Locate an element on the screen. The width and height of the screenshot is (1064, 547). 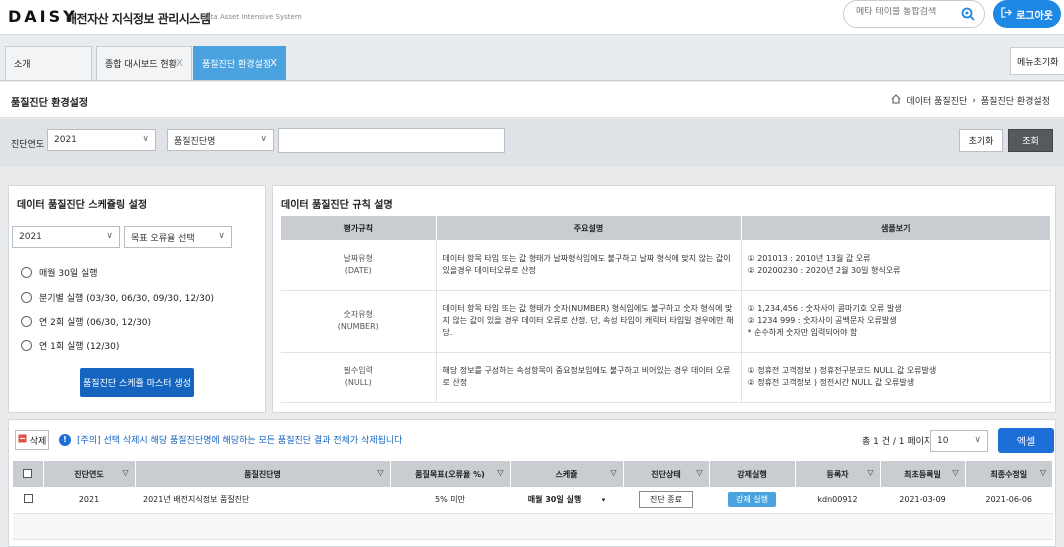
year-select: 2021 ∨ is located at coordinates (101, 140).